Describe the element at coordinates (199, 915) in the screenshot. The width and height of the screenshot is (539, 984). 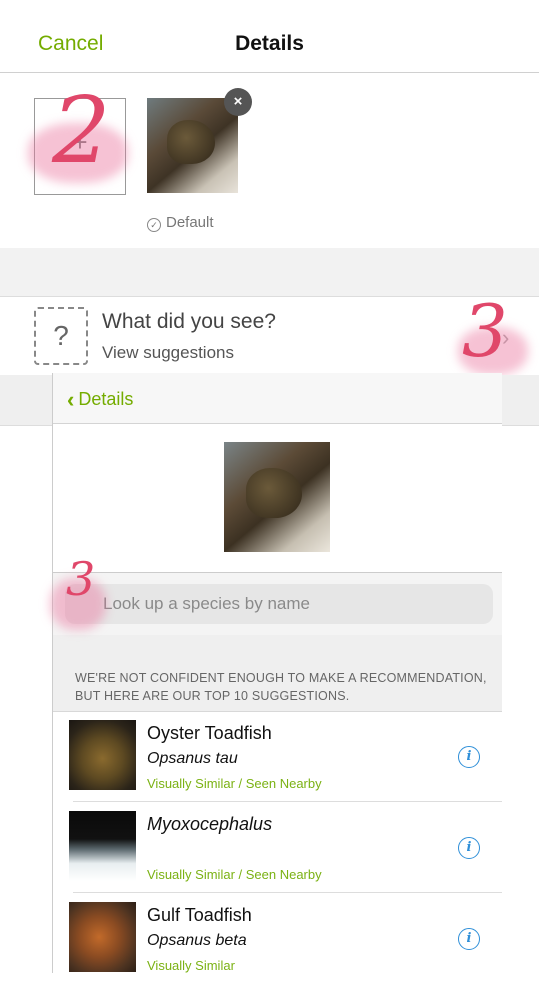
I see `species-common-name: Gulf Toadfish` at that location.